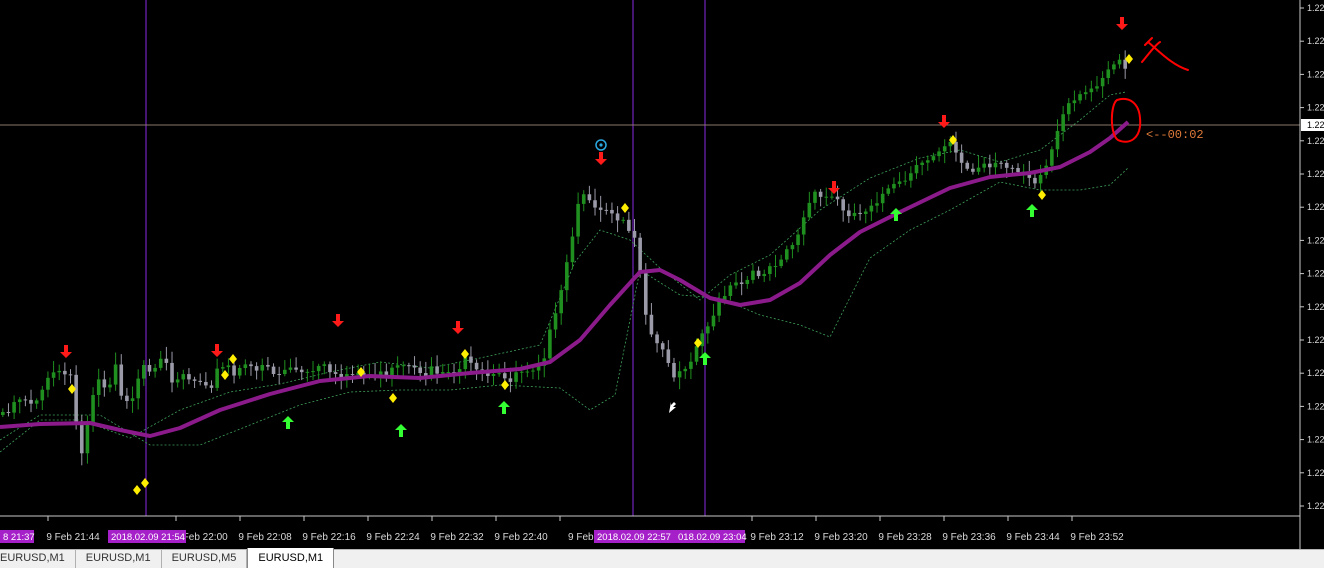  What do you see at coordinates (38, 559) in the screenshot?
I see `tab-eurusd-m1-a: EURUSD,M1` at bounding box center [38, 559].